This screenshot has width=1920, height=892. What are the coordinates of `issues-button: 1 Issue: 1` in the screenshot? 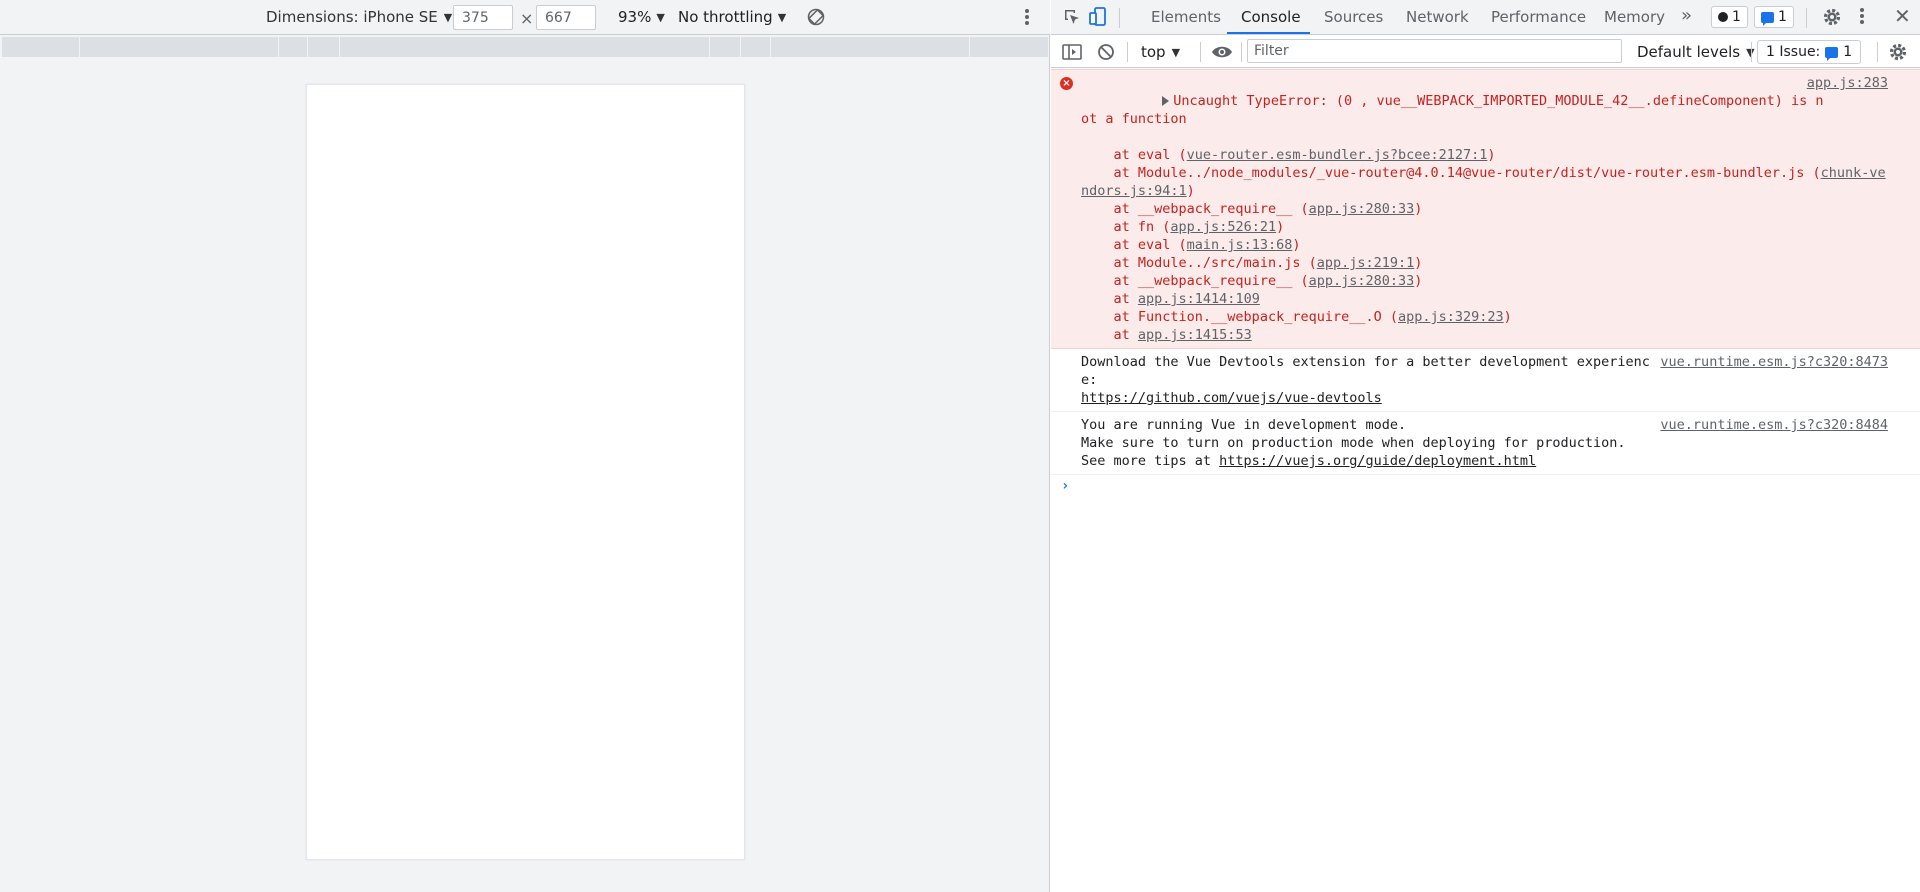 It's located at (1809, 52).